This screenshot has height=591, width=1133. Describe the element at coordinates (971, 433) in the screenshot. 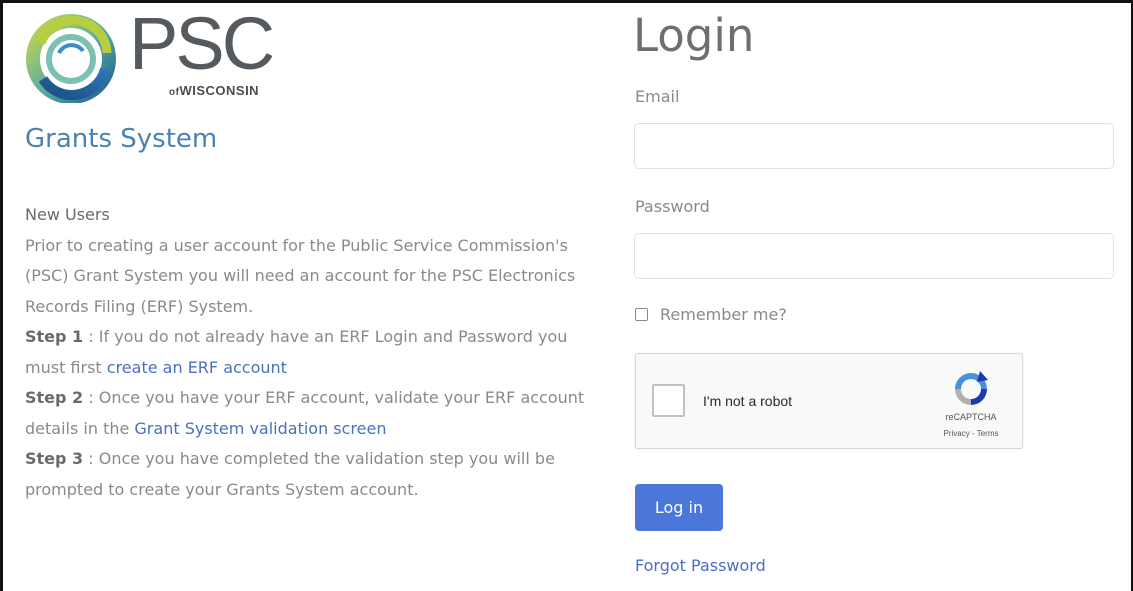

I see `recaptcha-terms-link: Privacy - Terms` at that location.